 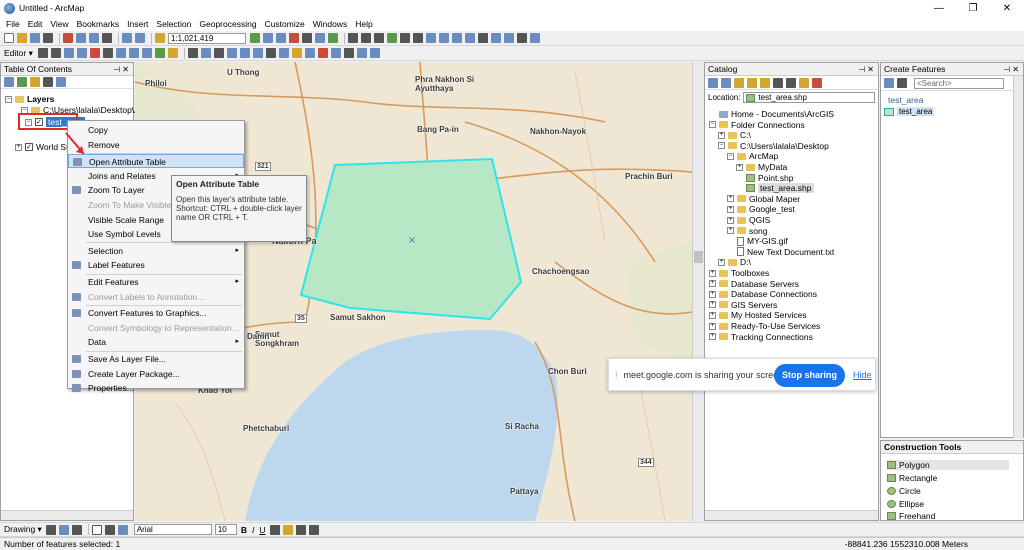 What do you see at coordinates (301, 529) in the screenshot?
I see `line-color-icon` at bounding box center [301, 529].